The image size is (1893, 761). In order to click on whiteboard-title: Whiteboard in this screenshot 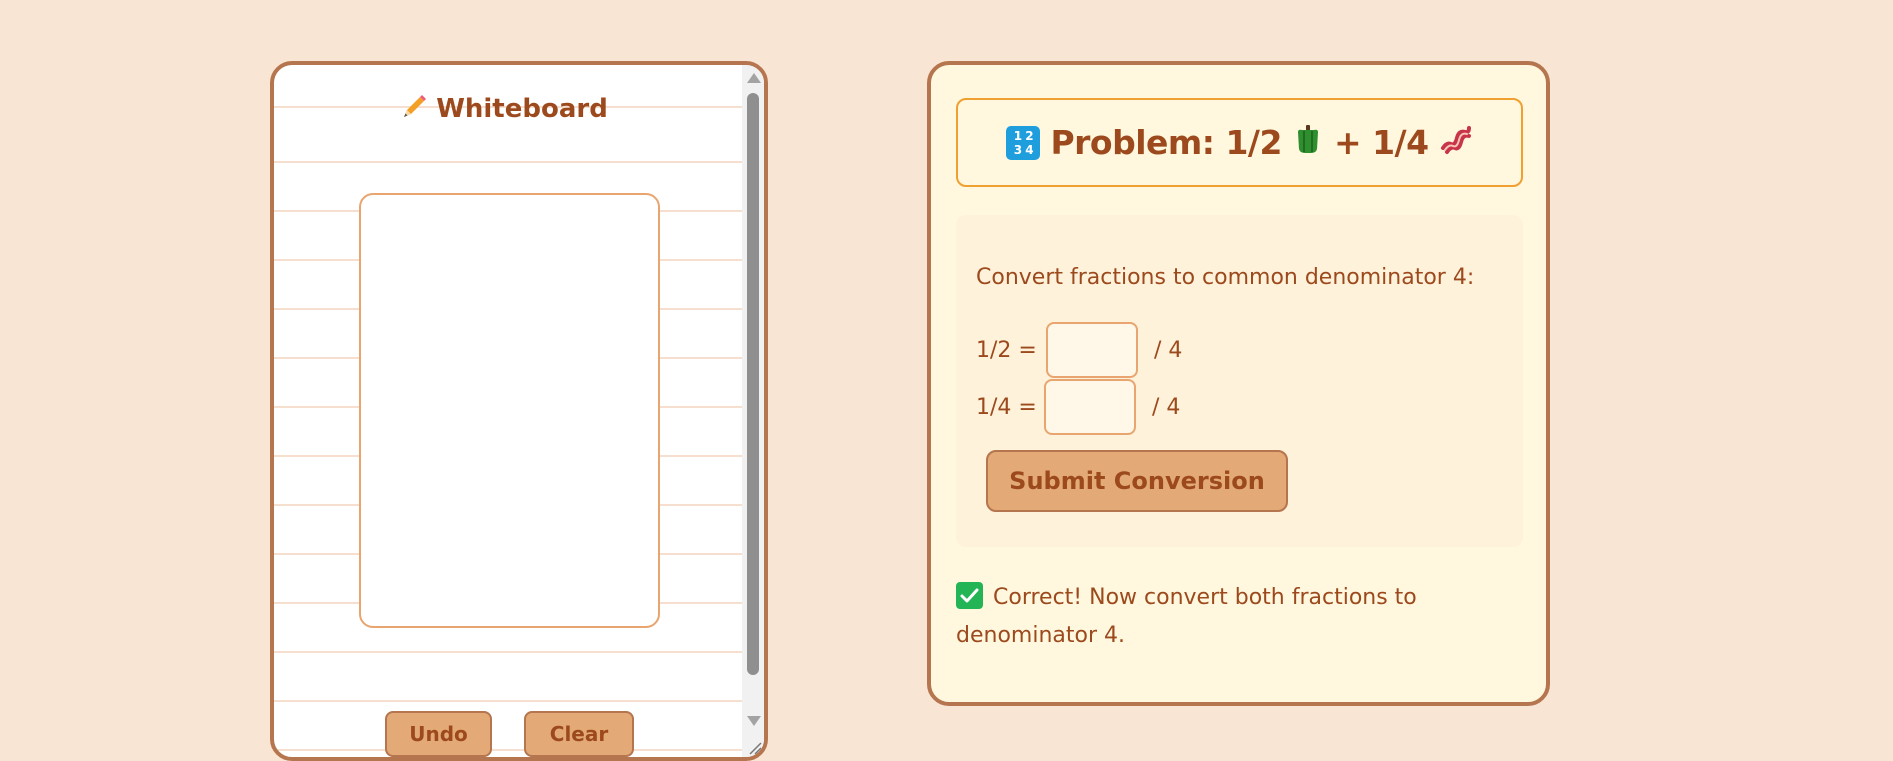, I will do `click(504, 110)`.